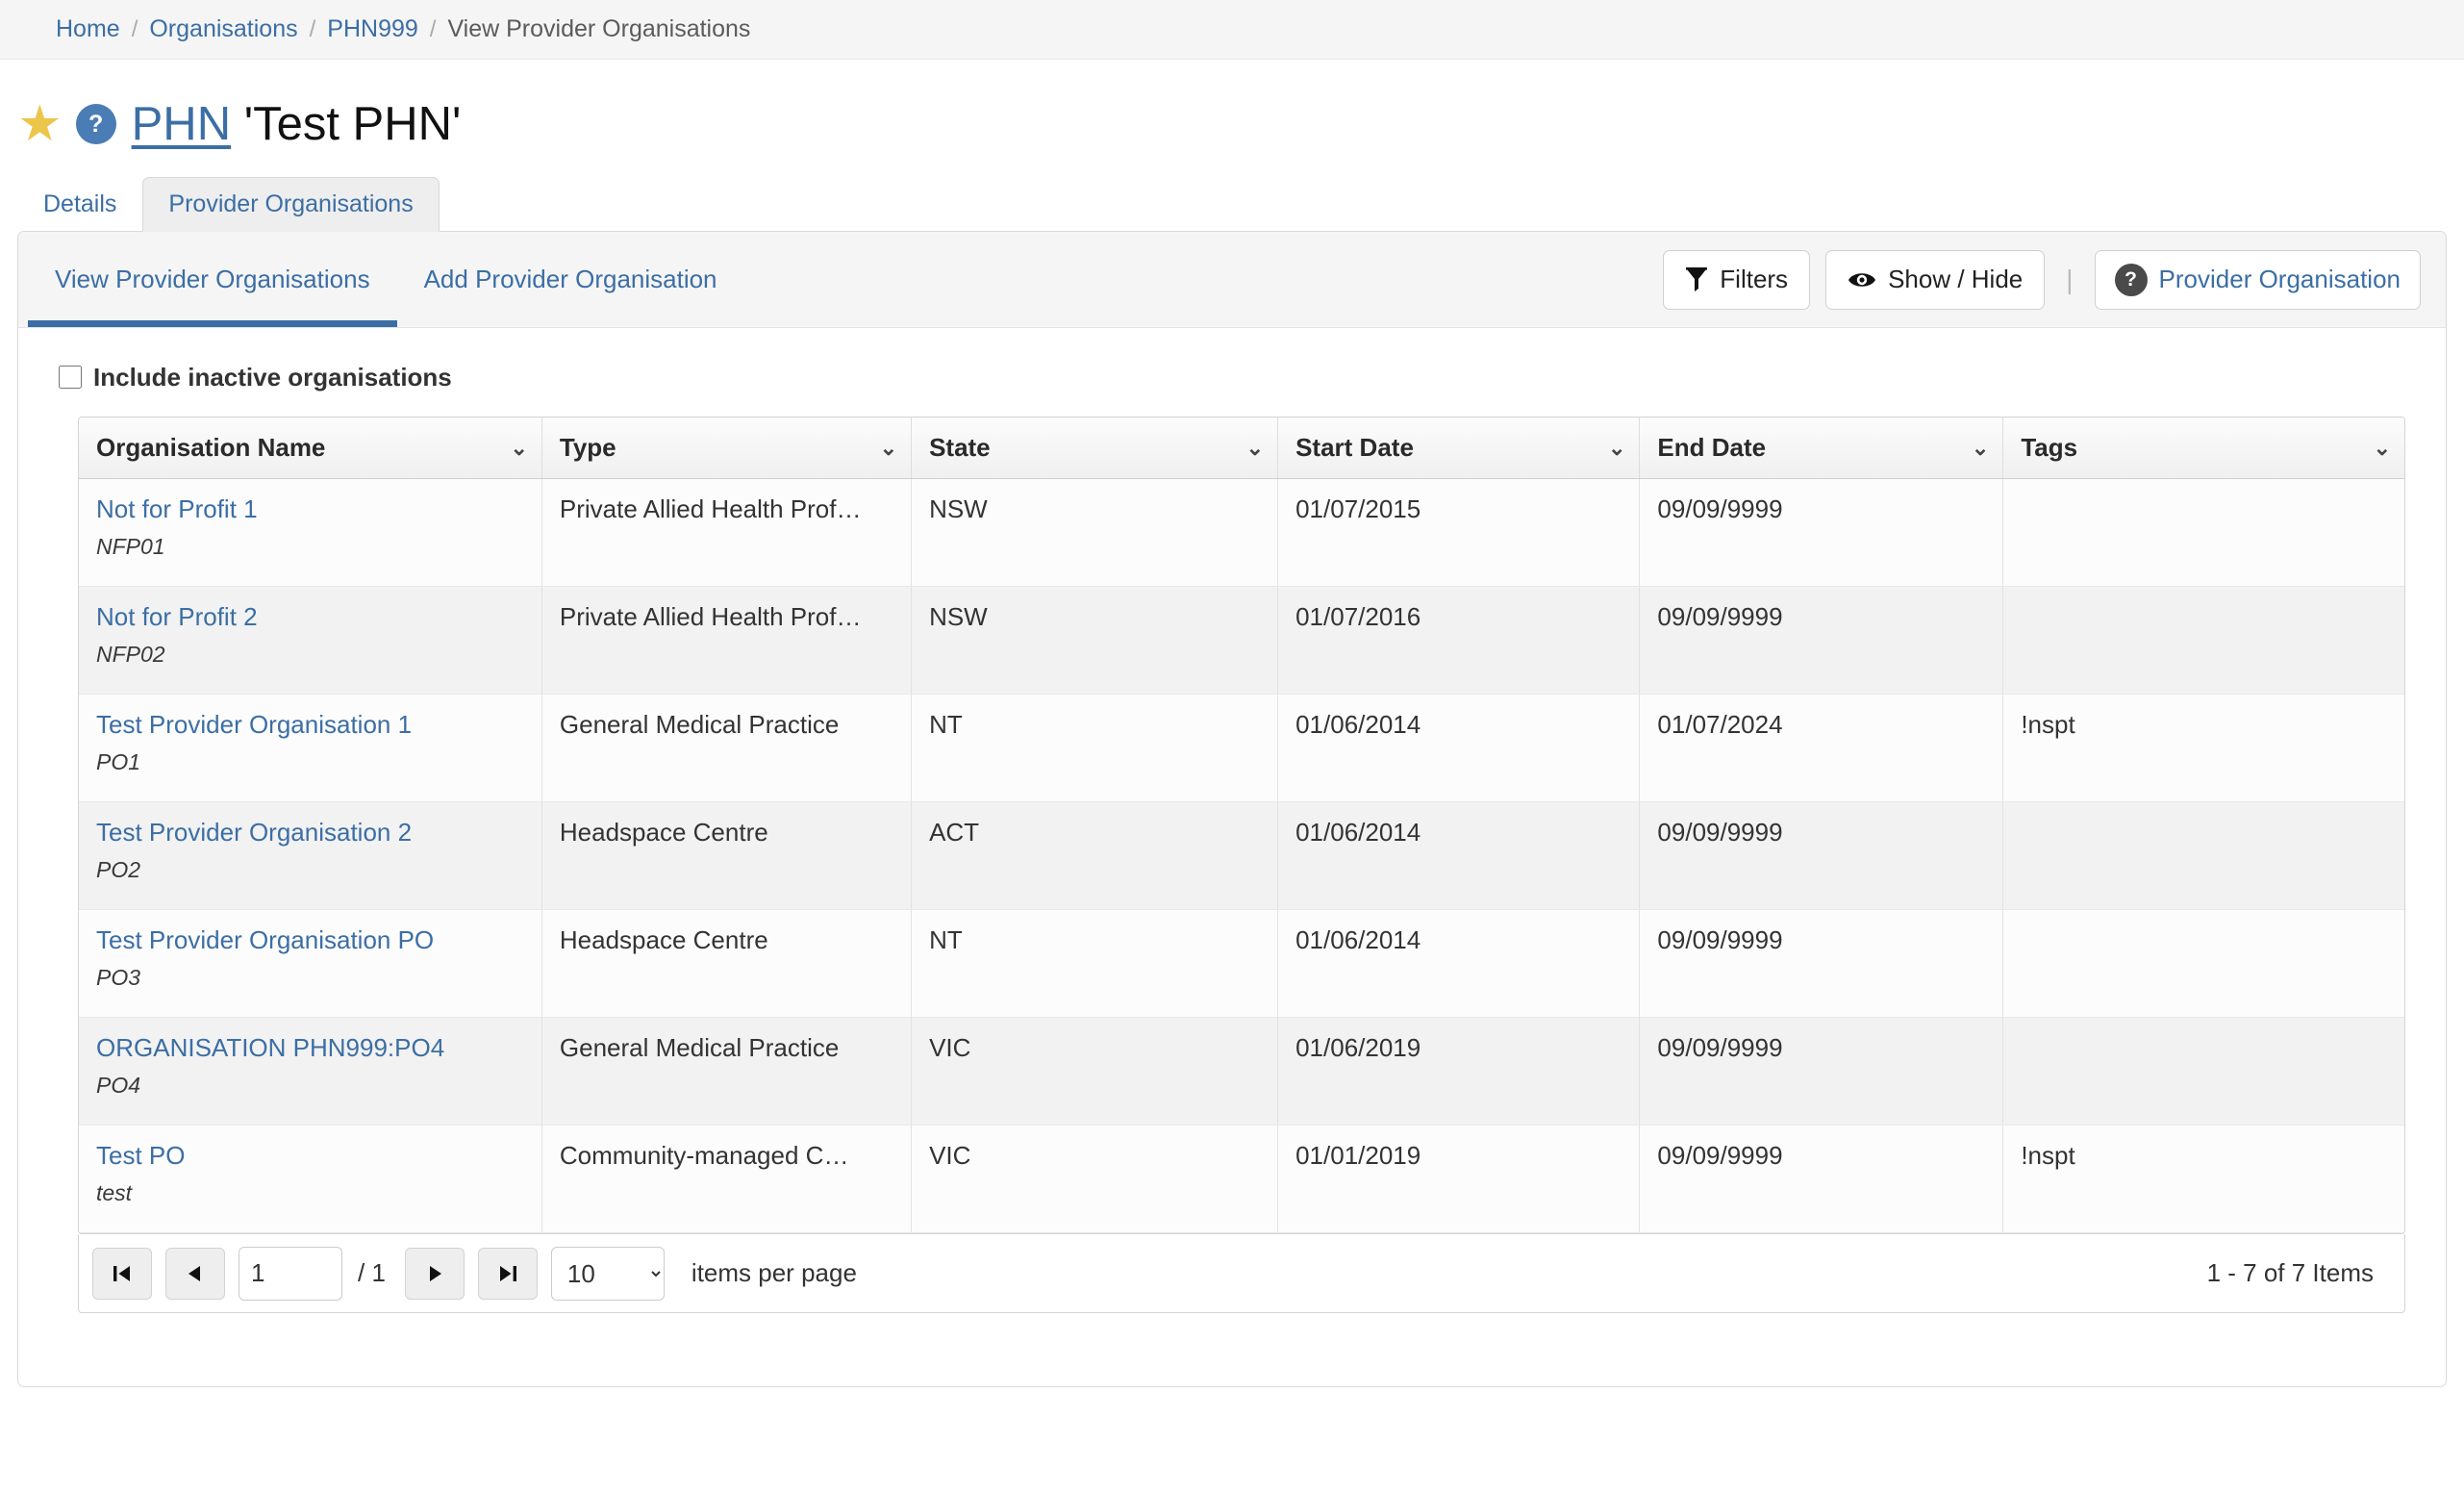  I want to click on column-header-label: Start Date, so click(1354, 448).